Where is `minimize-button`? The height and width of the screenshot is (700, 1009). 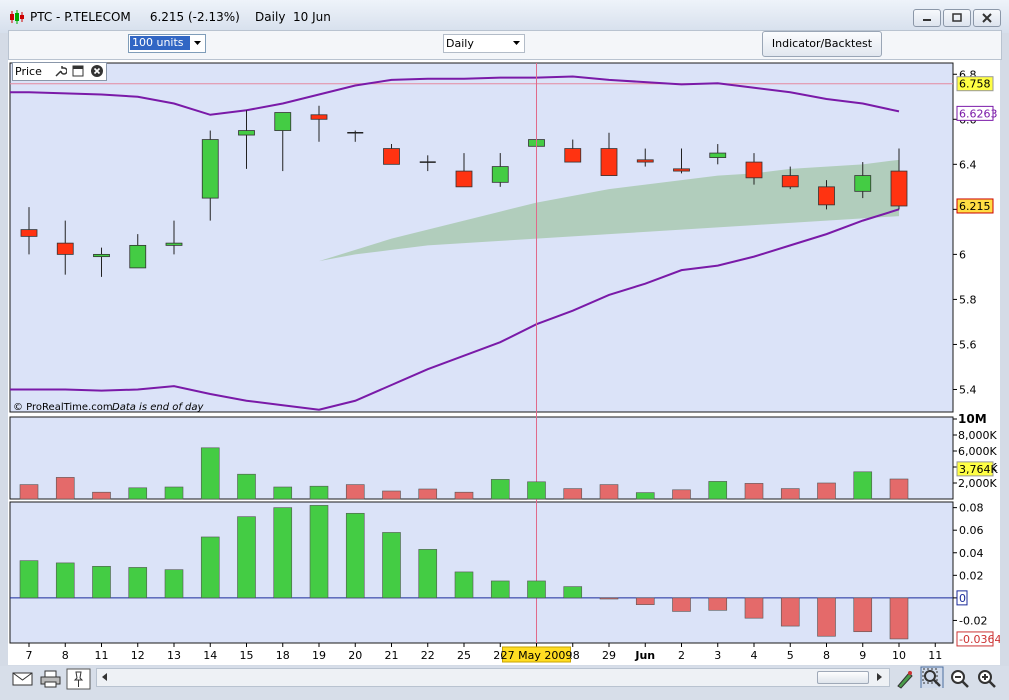 minimize-button is located at coordinates (927, 18).